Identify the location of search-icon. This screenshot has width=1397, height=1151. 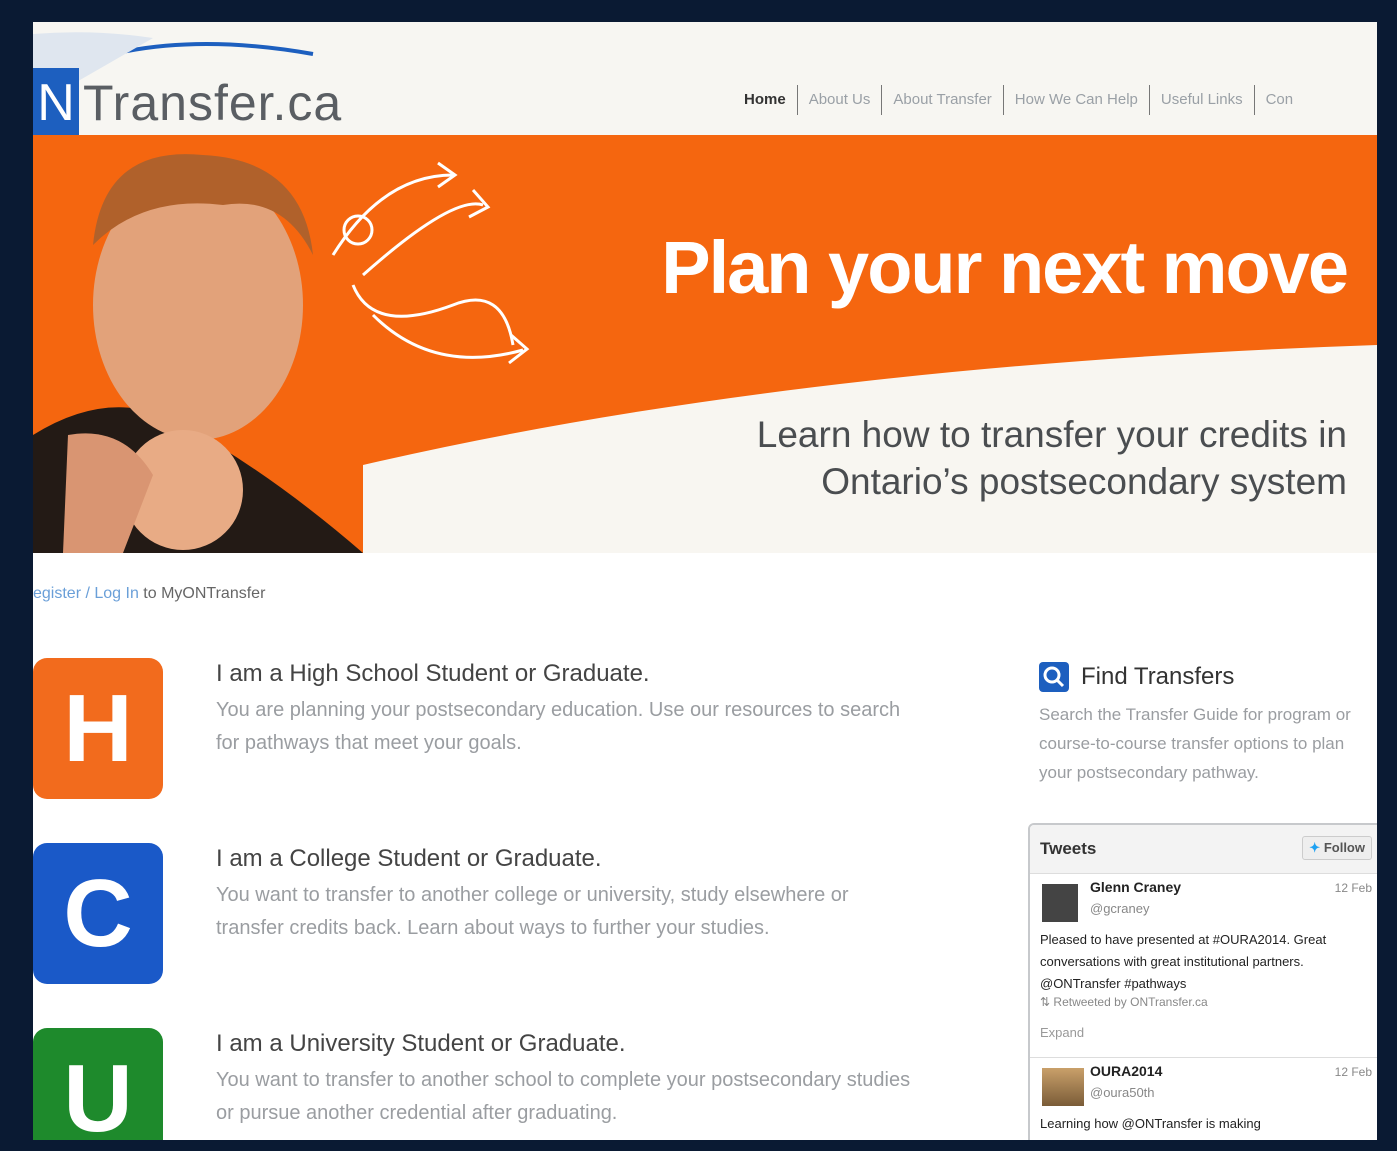
(1054, 677).